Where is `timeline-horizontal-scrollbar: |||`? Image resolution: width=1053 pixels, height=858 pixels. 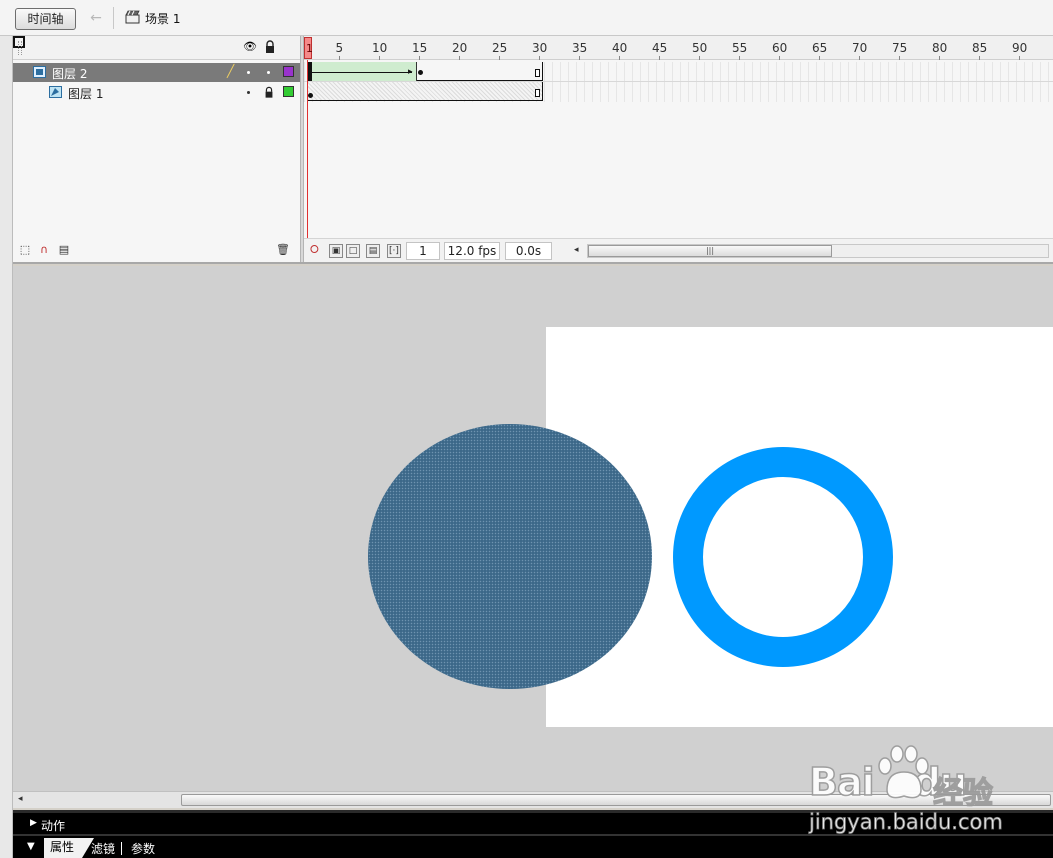 timeline-horizontal-scrollbar: ||| is located at coordinates (818, 251).